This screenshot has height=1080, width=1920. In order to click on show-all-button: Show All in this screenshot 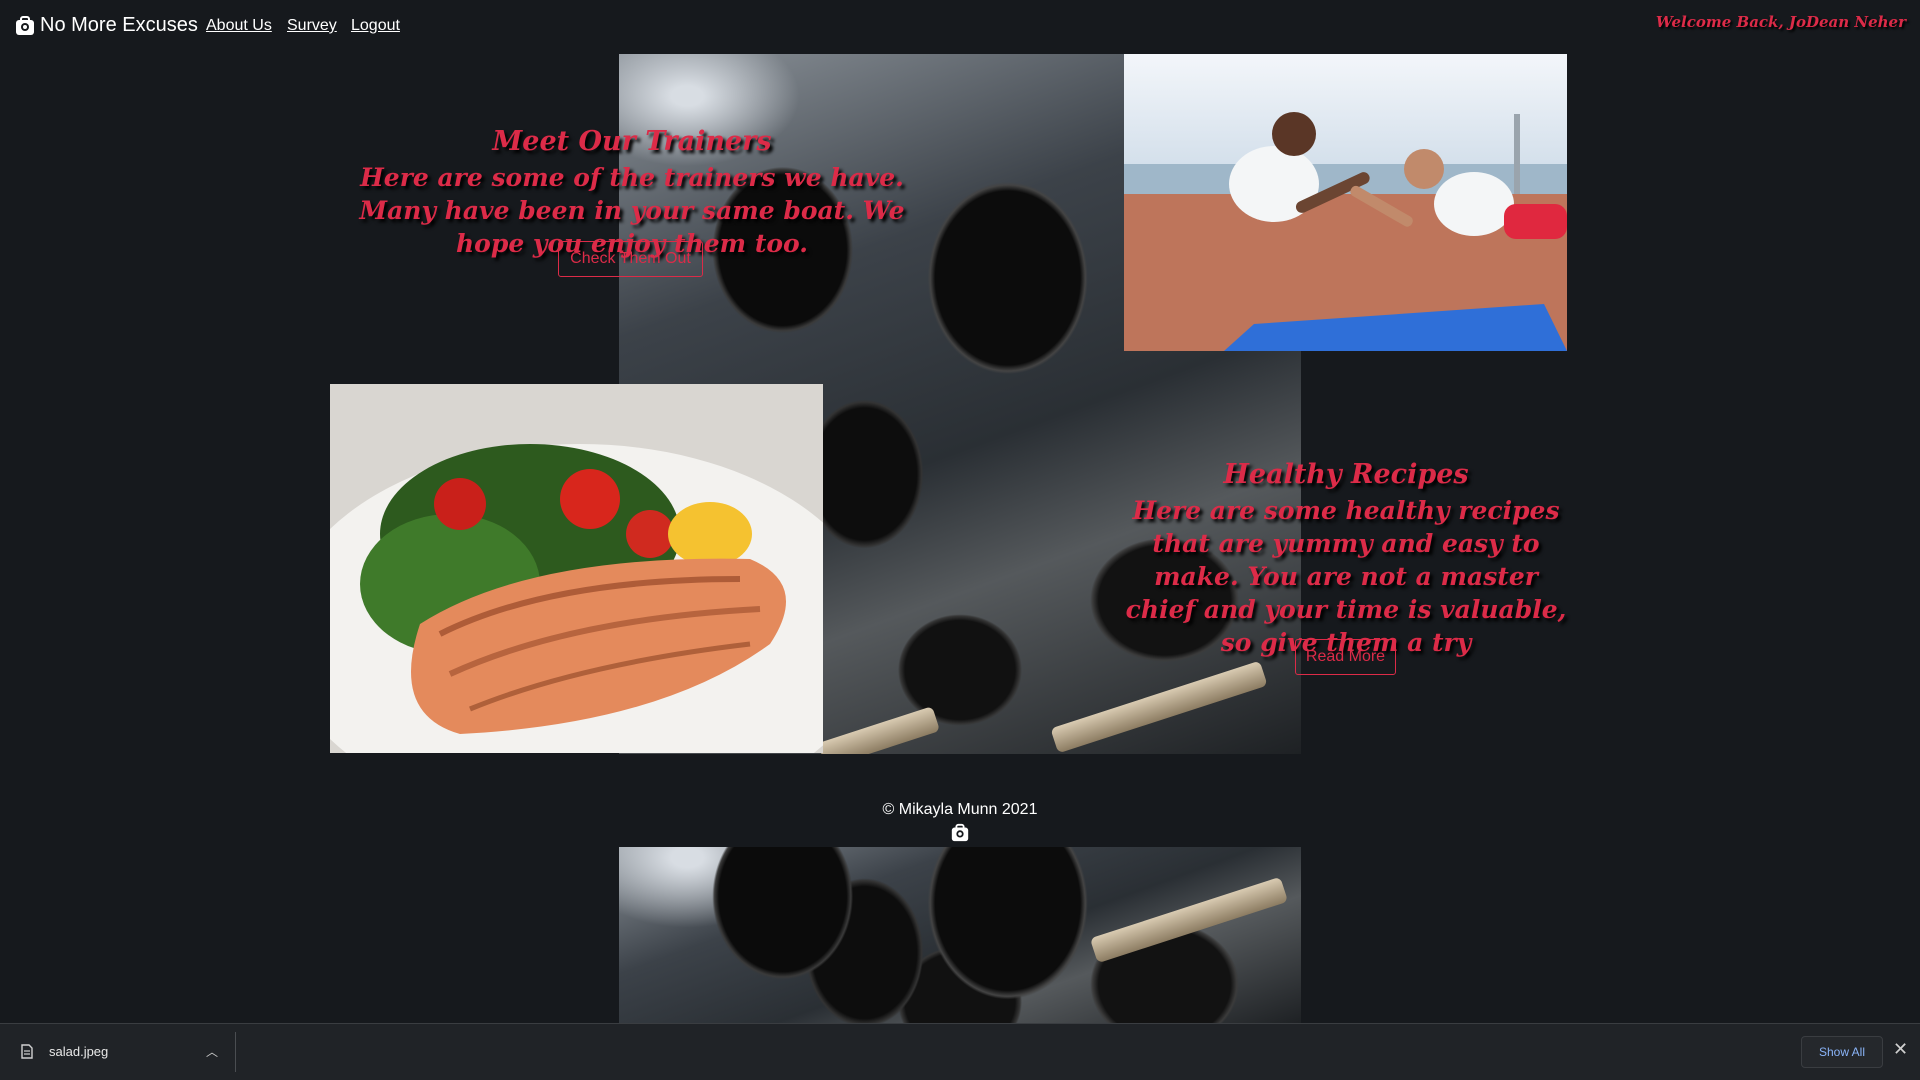, I will do `click(1842, 1052)`.